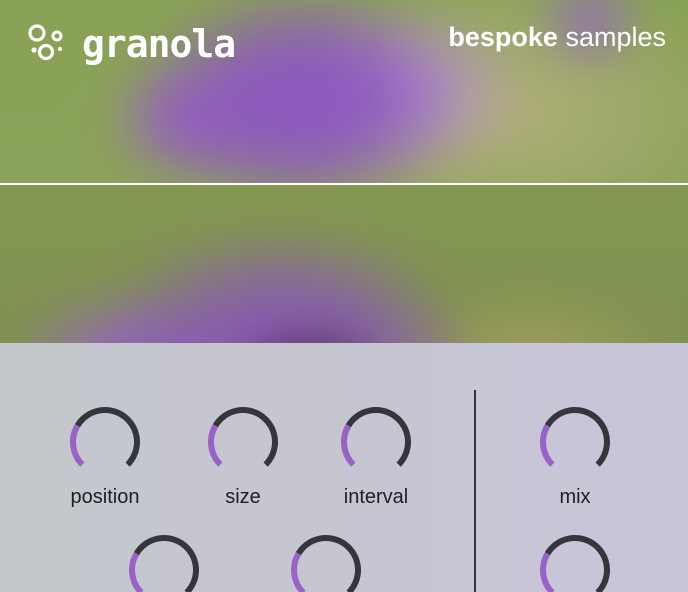  Describe the element at coordinates (243, 497) in the screenshot. I see `size-label: size` at that location.